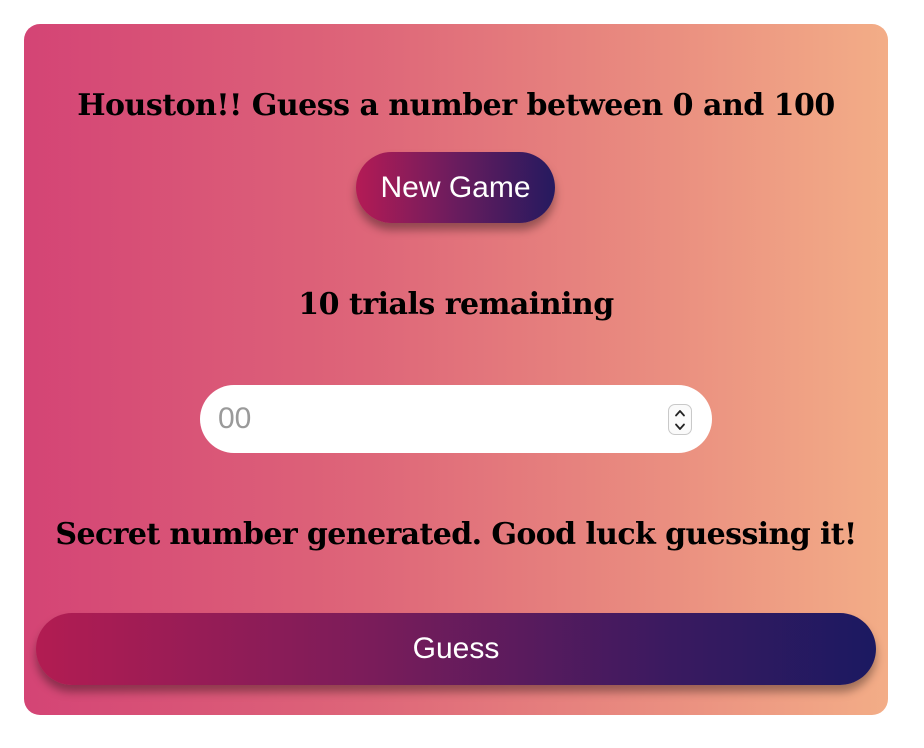 This screenshot has height=748, width=924. What do you see at coordinates (680, 427) in the screenshot?
I see `chevron-down-icon` at bounding box center [680, 427].